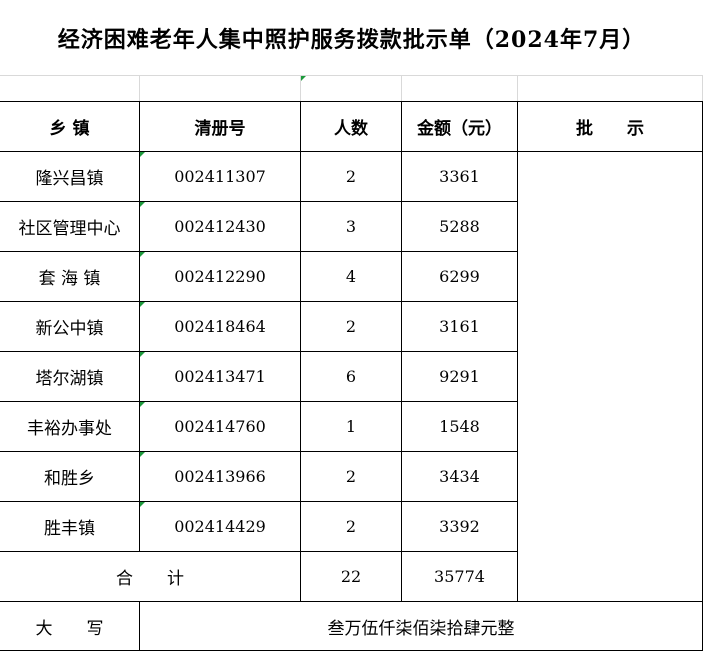 This screenshot has height=652, width=703. Describe the element at coordinates (351, 129) in the screenshot. I see `header-people: 人数` at that location.